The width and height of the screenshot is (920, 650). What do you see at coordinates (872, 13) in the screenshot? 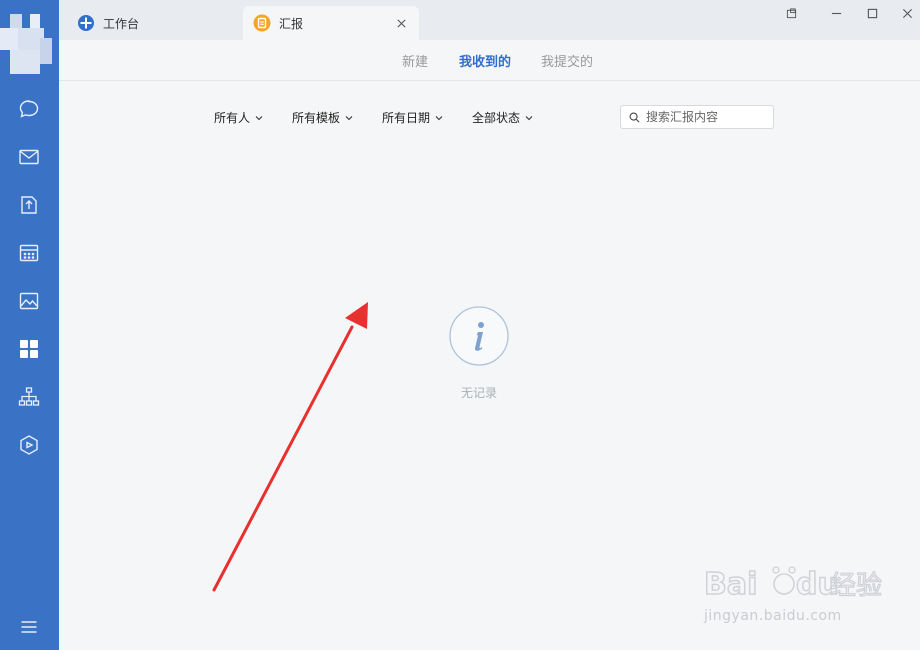
I see `maximize-icon` at bounding box center [872, 13].